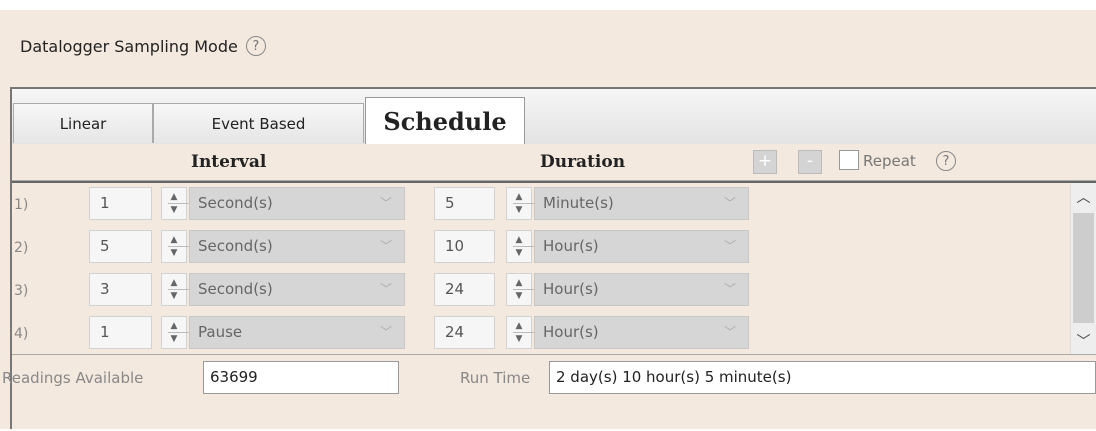 The width and height of the screenshot is (1096, 431). I want to click on duration-value-field: 5, so click(464, 203).